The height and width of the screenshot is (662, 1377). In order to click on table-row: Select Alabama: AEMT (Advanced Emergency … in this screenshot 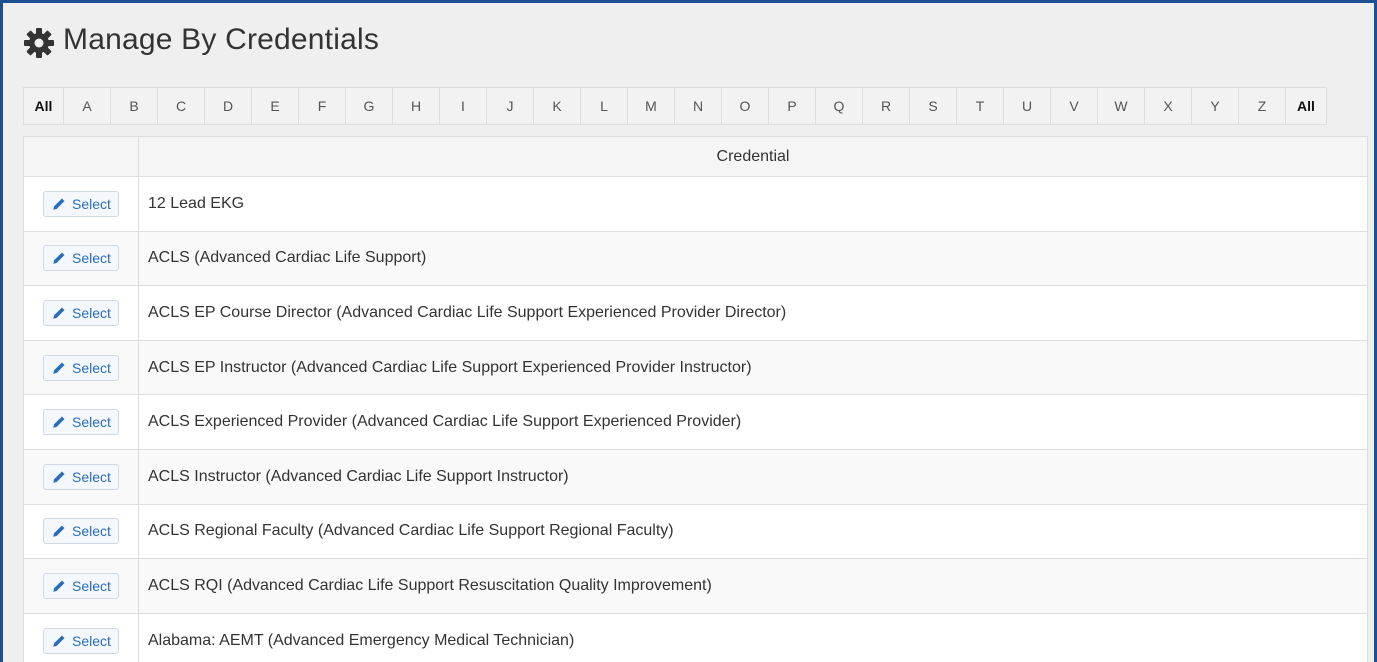, I will do `click(695, 637)`.